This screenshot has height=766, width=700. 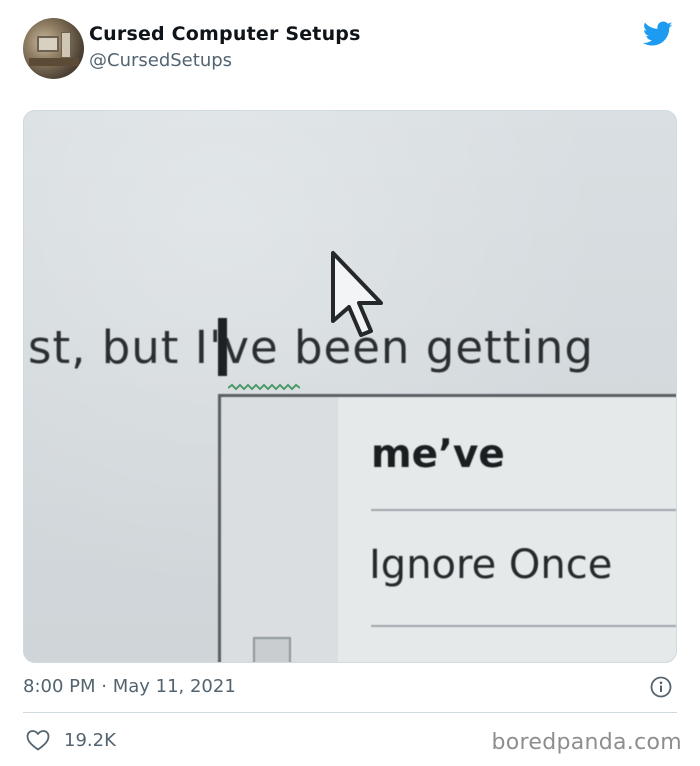 I want to click on avatar-monitor, so click(x=48, y=44).